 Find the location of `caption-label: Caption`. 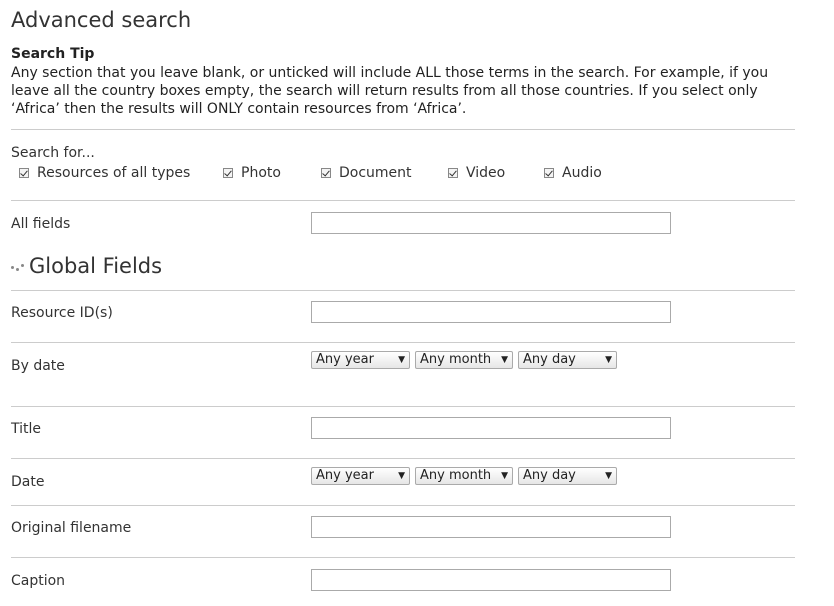

caption-label: Caption is located at coordinates (38, 581).